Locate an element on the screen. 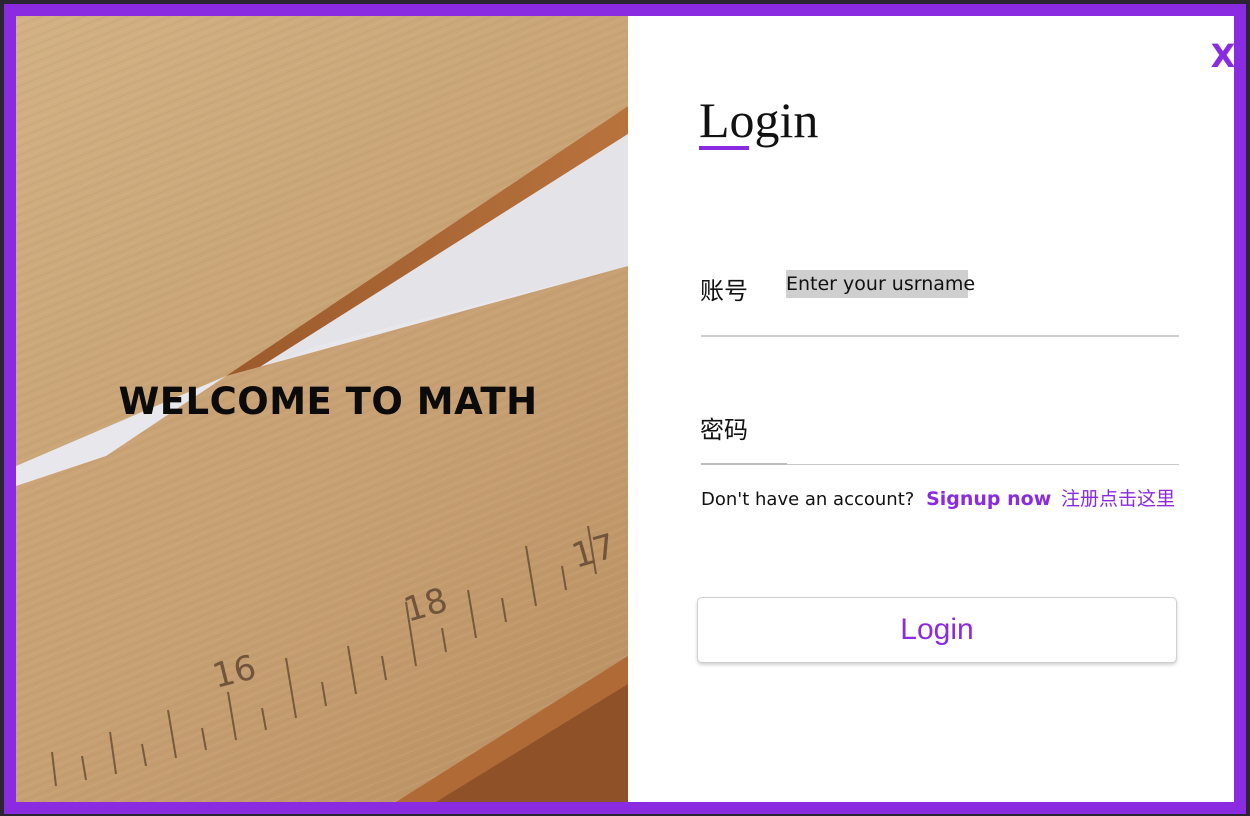  page-title: Login is located at coordinates (759, 120).